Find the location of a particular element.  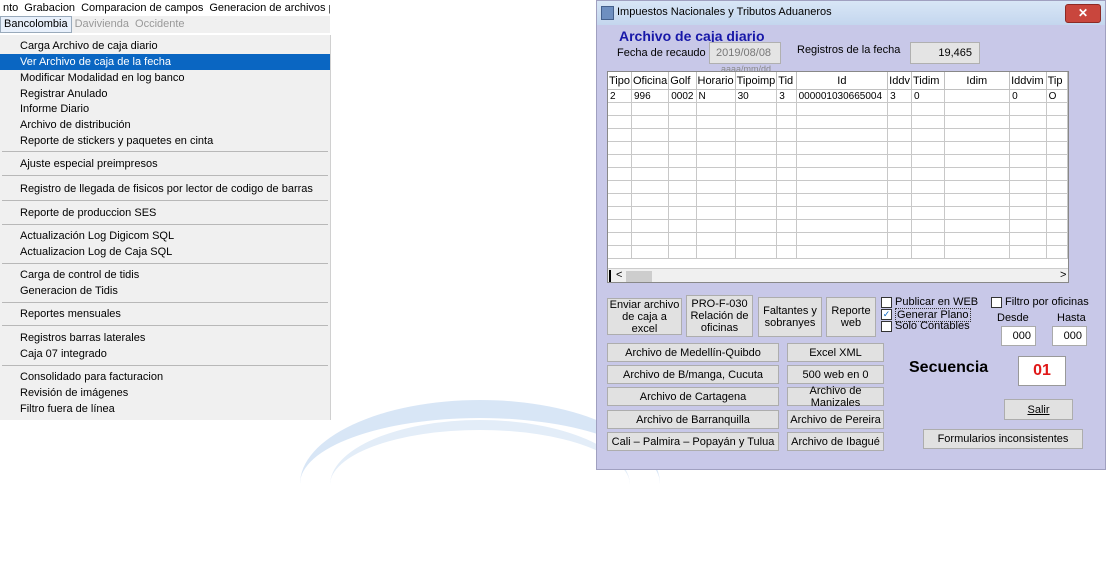

column-header: Horario is located at coordinates (716, 81).